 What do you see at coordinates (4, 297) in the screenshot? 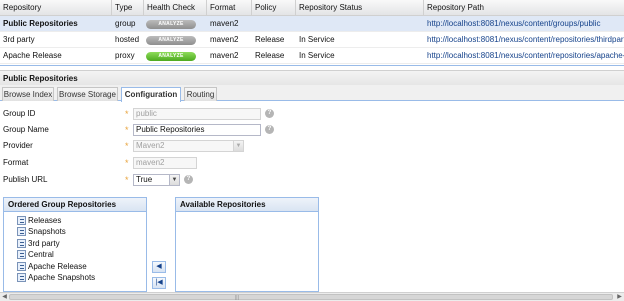
I see `scroll-left-icon: ◀` at bounding box center [4, 297].